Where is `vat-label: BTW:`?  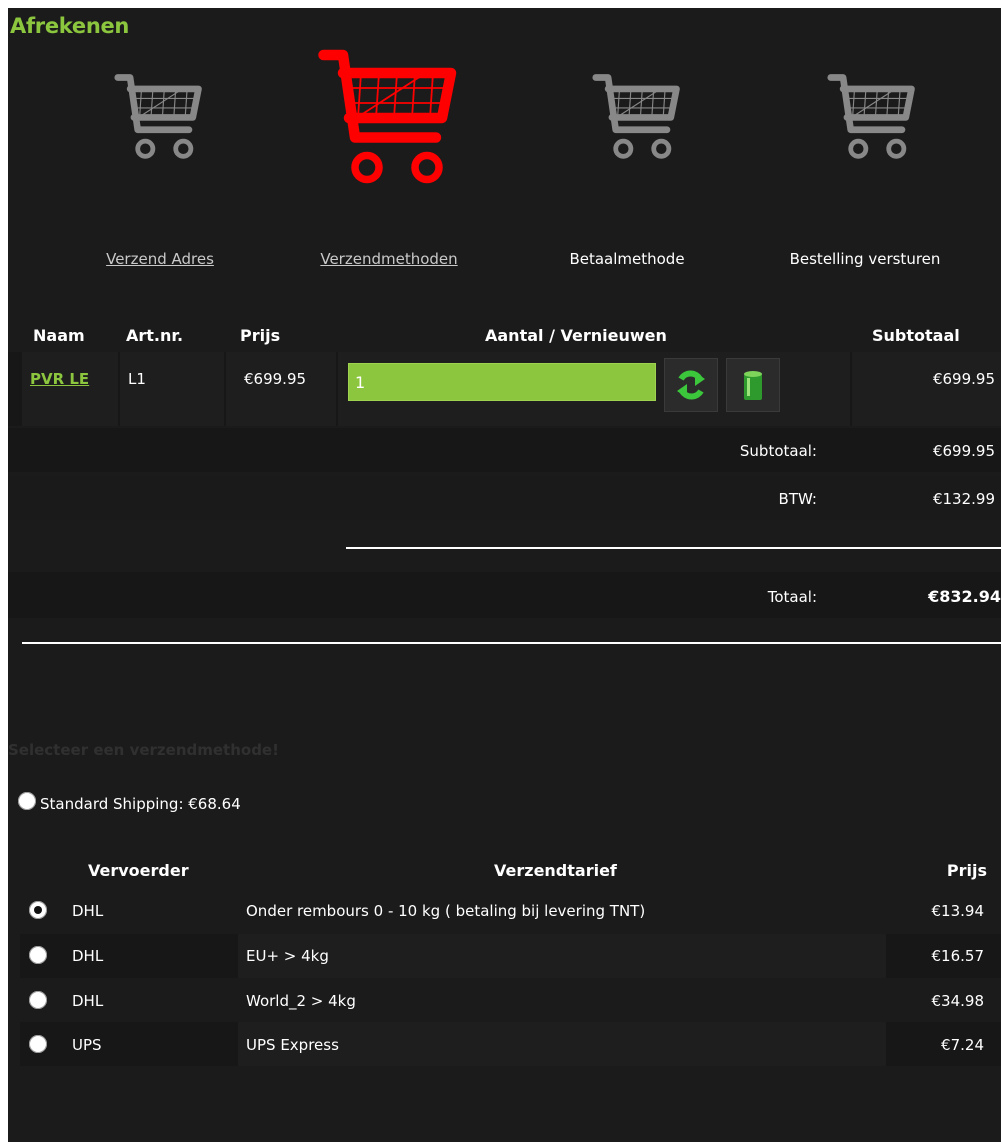
vat-label: BTW: is located at coordinates (797, 499).